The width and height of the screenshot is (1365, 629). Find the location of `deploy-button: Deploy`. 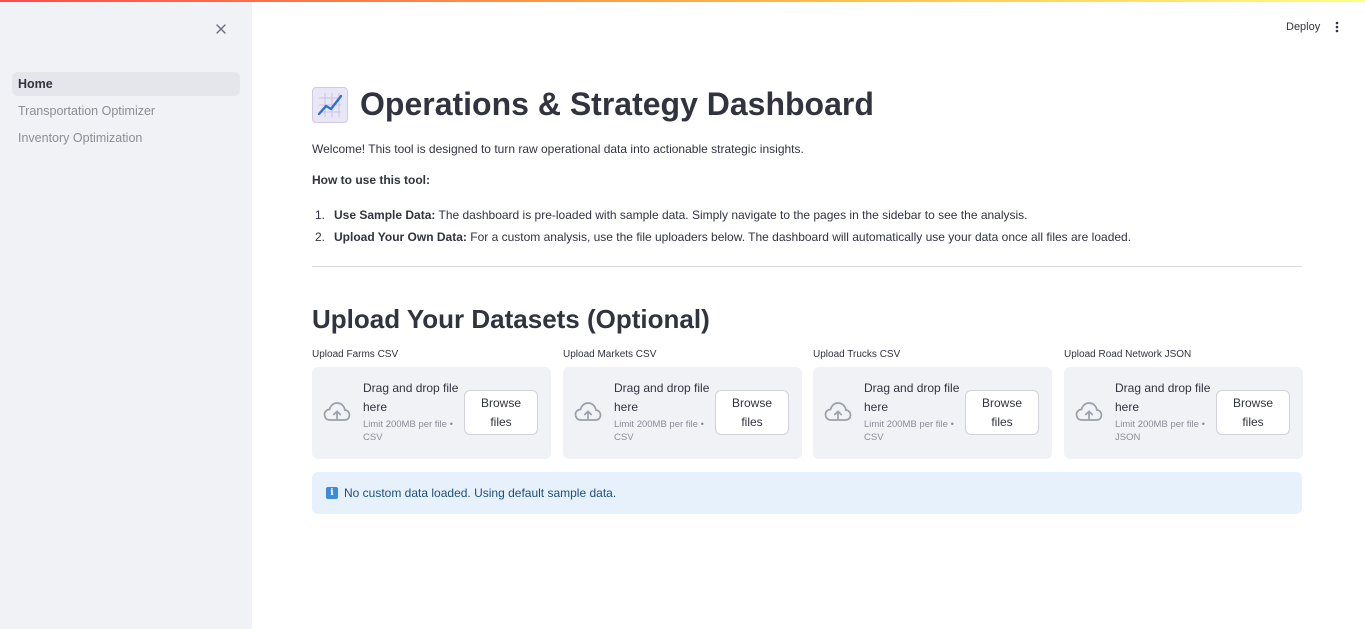

deploy-button: Deploy is located at coordinates (1303, 27).